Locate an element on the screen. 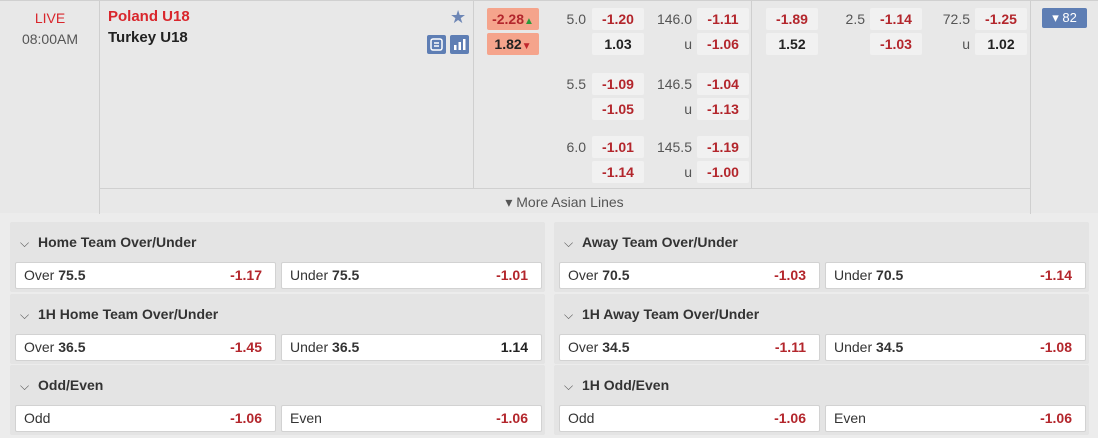 This screenshot has height=438, width=1098. first-half-moneyline-away-odds: 1.52 is located at coordinates (792, 44).